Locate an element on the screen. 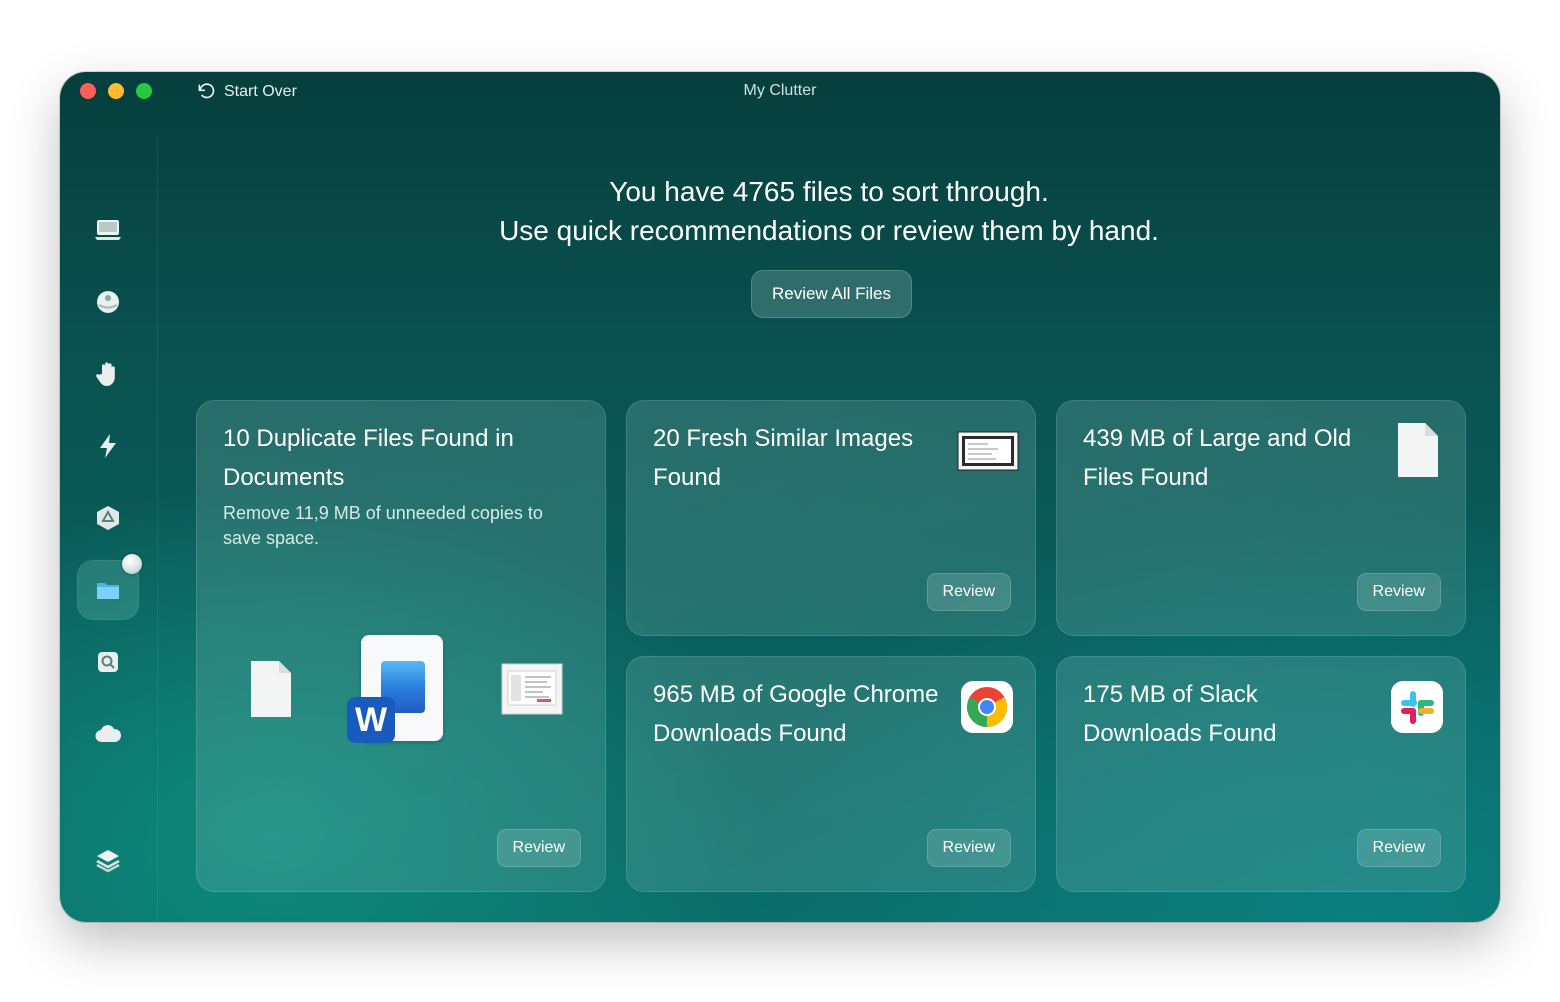 The width and height of the screenshot is (1560, 1002). bolt-icon is located at coordinates (108, 446).